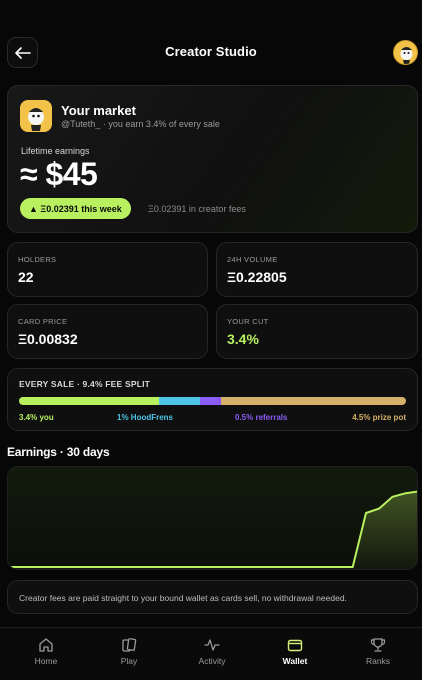 Image resolution: width=422 pixels, height=680 pixels. I want to click on weekly-earnings-badge: ▲ Ξ0.02391 this week, so click(75, 208).